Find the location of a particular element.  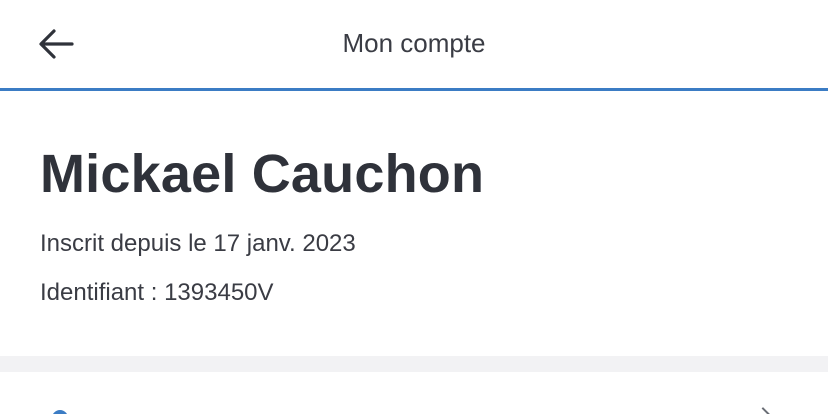

menu-item is located at coordinates (414, 393).